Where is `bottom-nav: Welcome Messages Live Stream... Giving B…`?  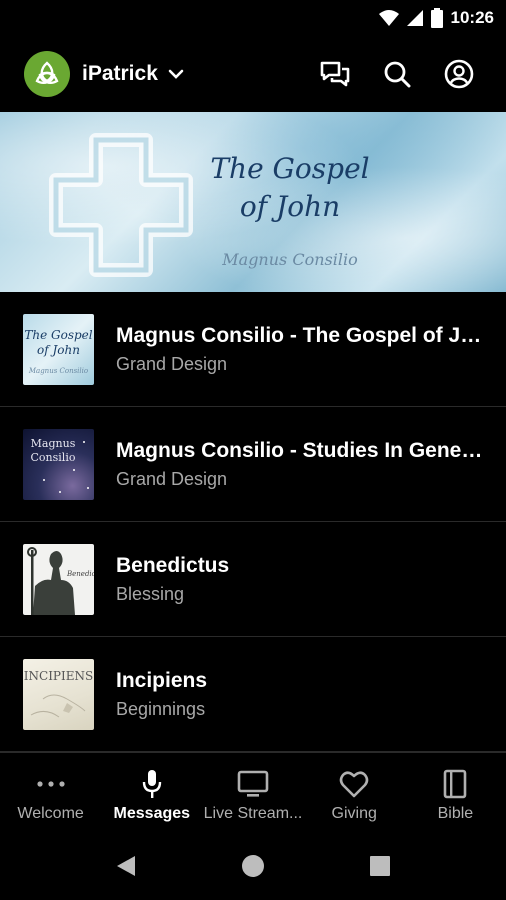
bottom-nav: Welcome Messages Live Stream... Giving B… is located at coordinates (253, 794).